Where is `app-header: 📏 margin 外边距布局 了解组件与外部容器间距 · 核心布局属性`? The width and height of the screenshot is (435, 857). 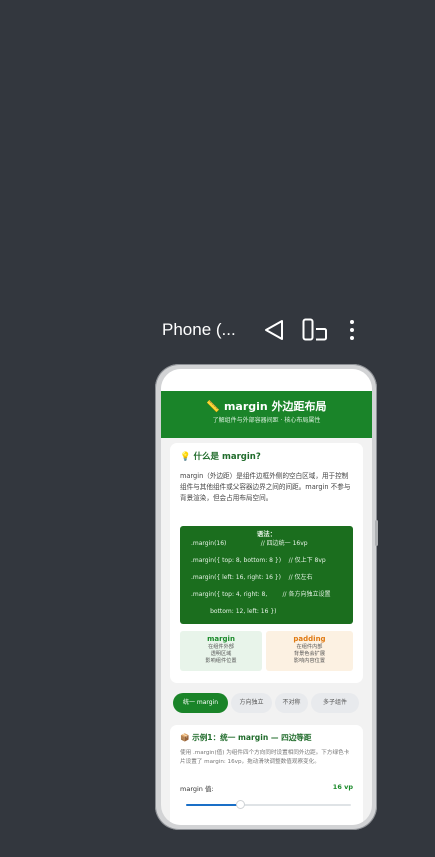
app-header: 📏 margin 外边距布局 了解组件与外部容器间距 · 核心布局属性 is located at coordinates (266, 414).